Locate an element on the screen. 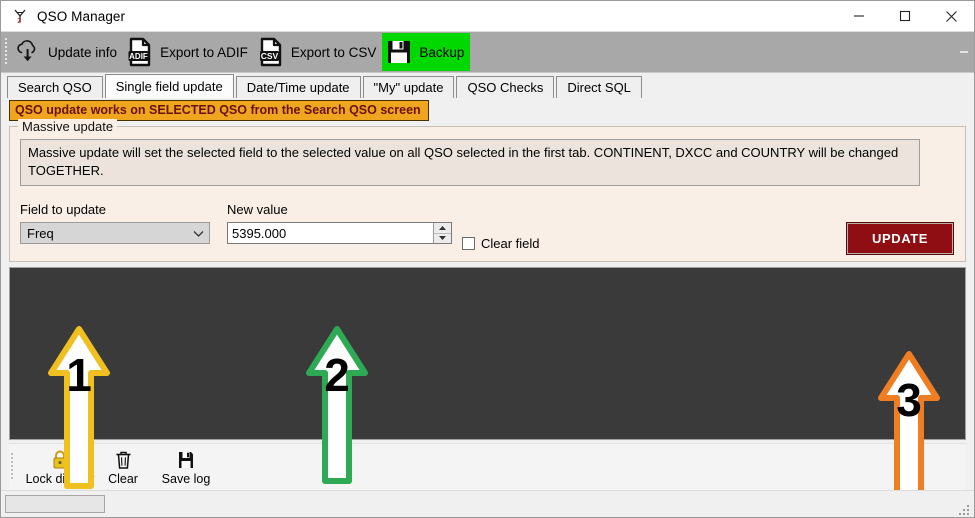 The width and height of the screenshot is (975, 518). tab-label: Date/Time update is located at coordinates (298, 87).